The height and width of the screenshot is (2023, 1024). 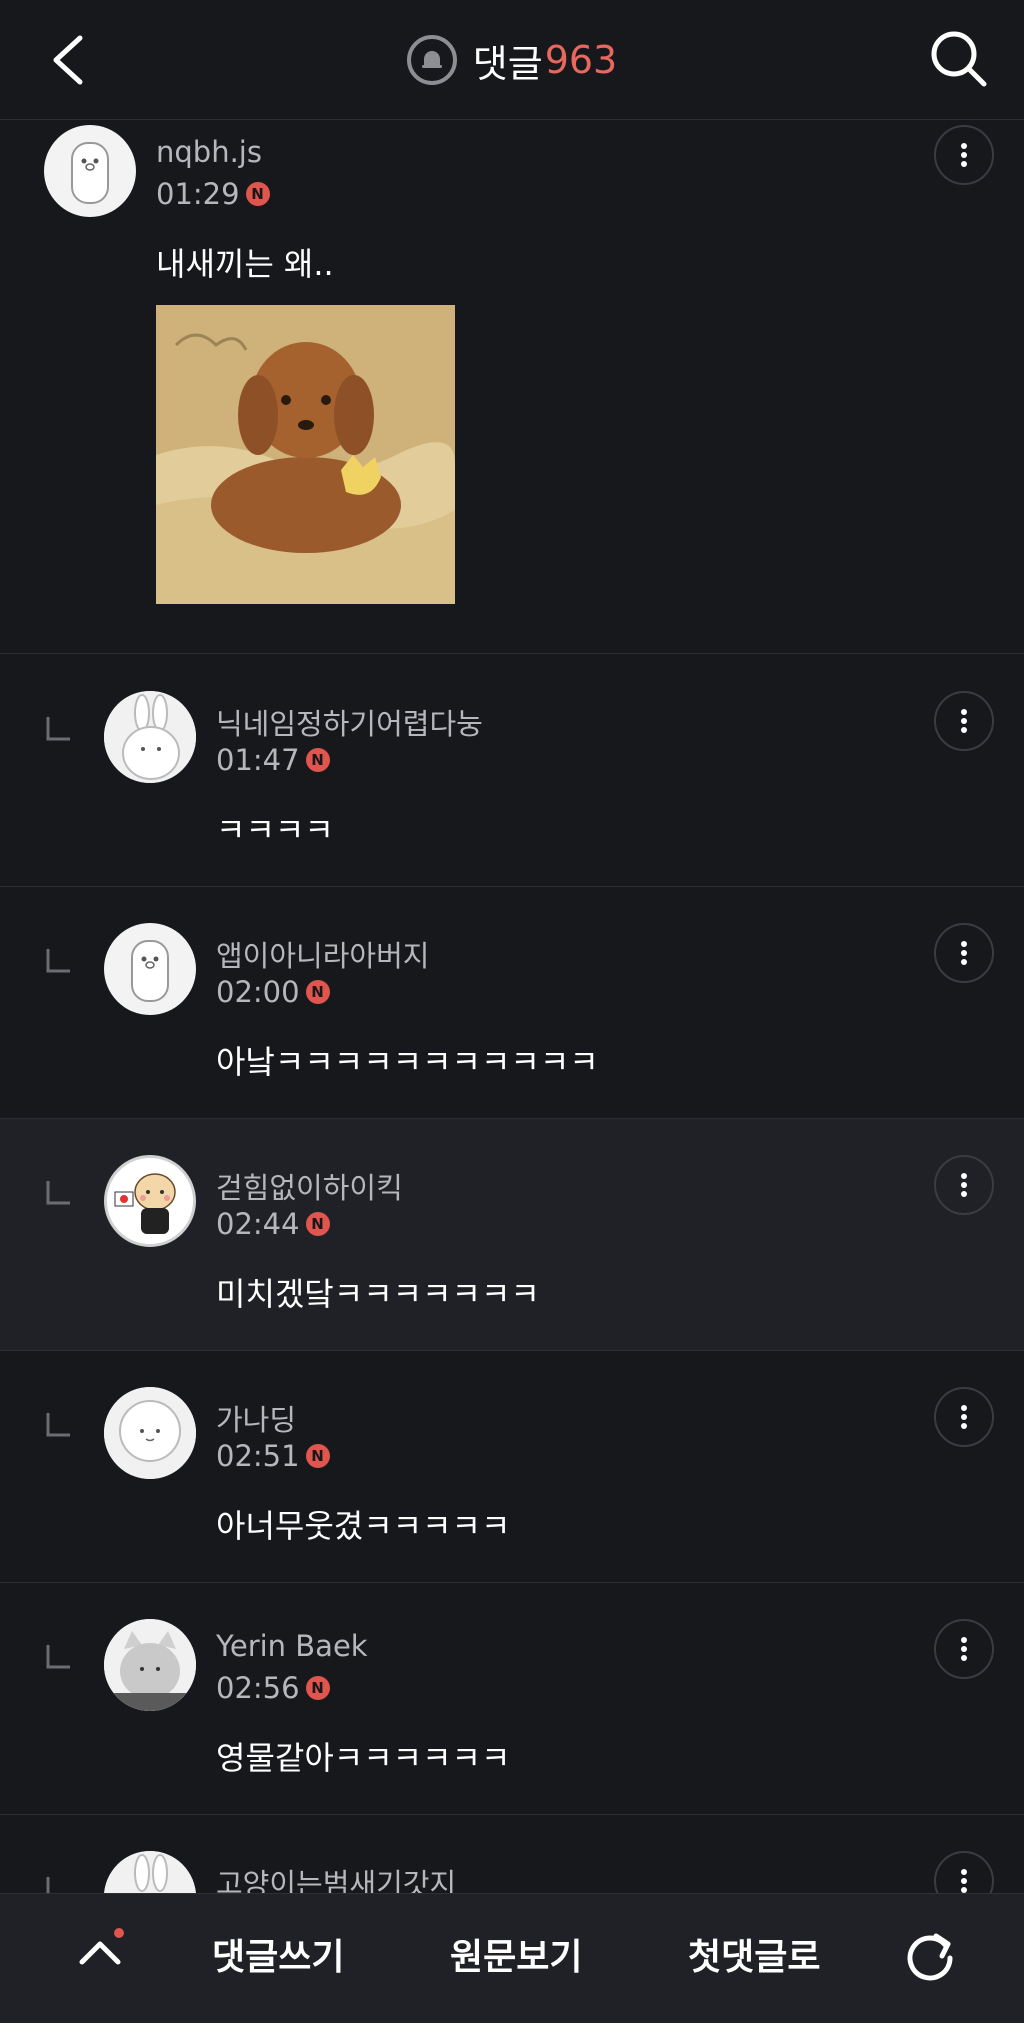 I want to click on comment-text: 미치겠닼ㅋㅋㅋㅋㅋㅋㅋ, so click(x=378, y=1294).